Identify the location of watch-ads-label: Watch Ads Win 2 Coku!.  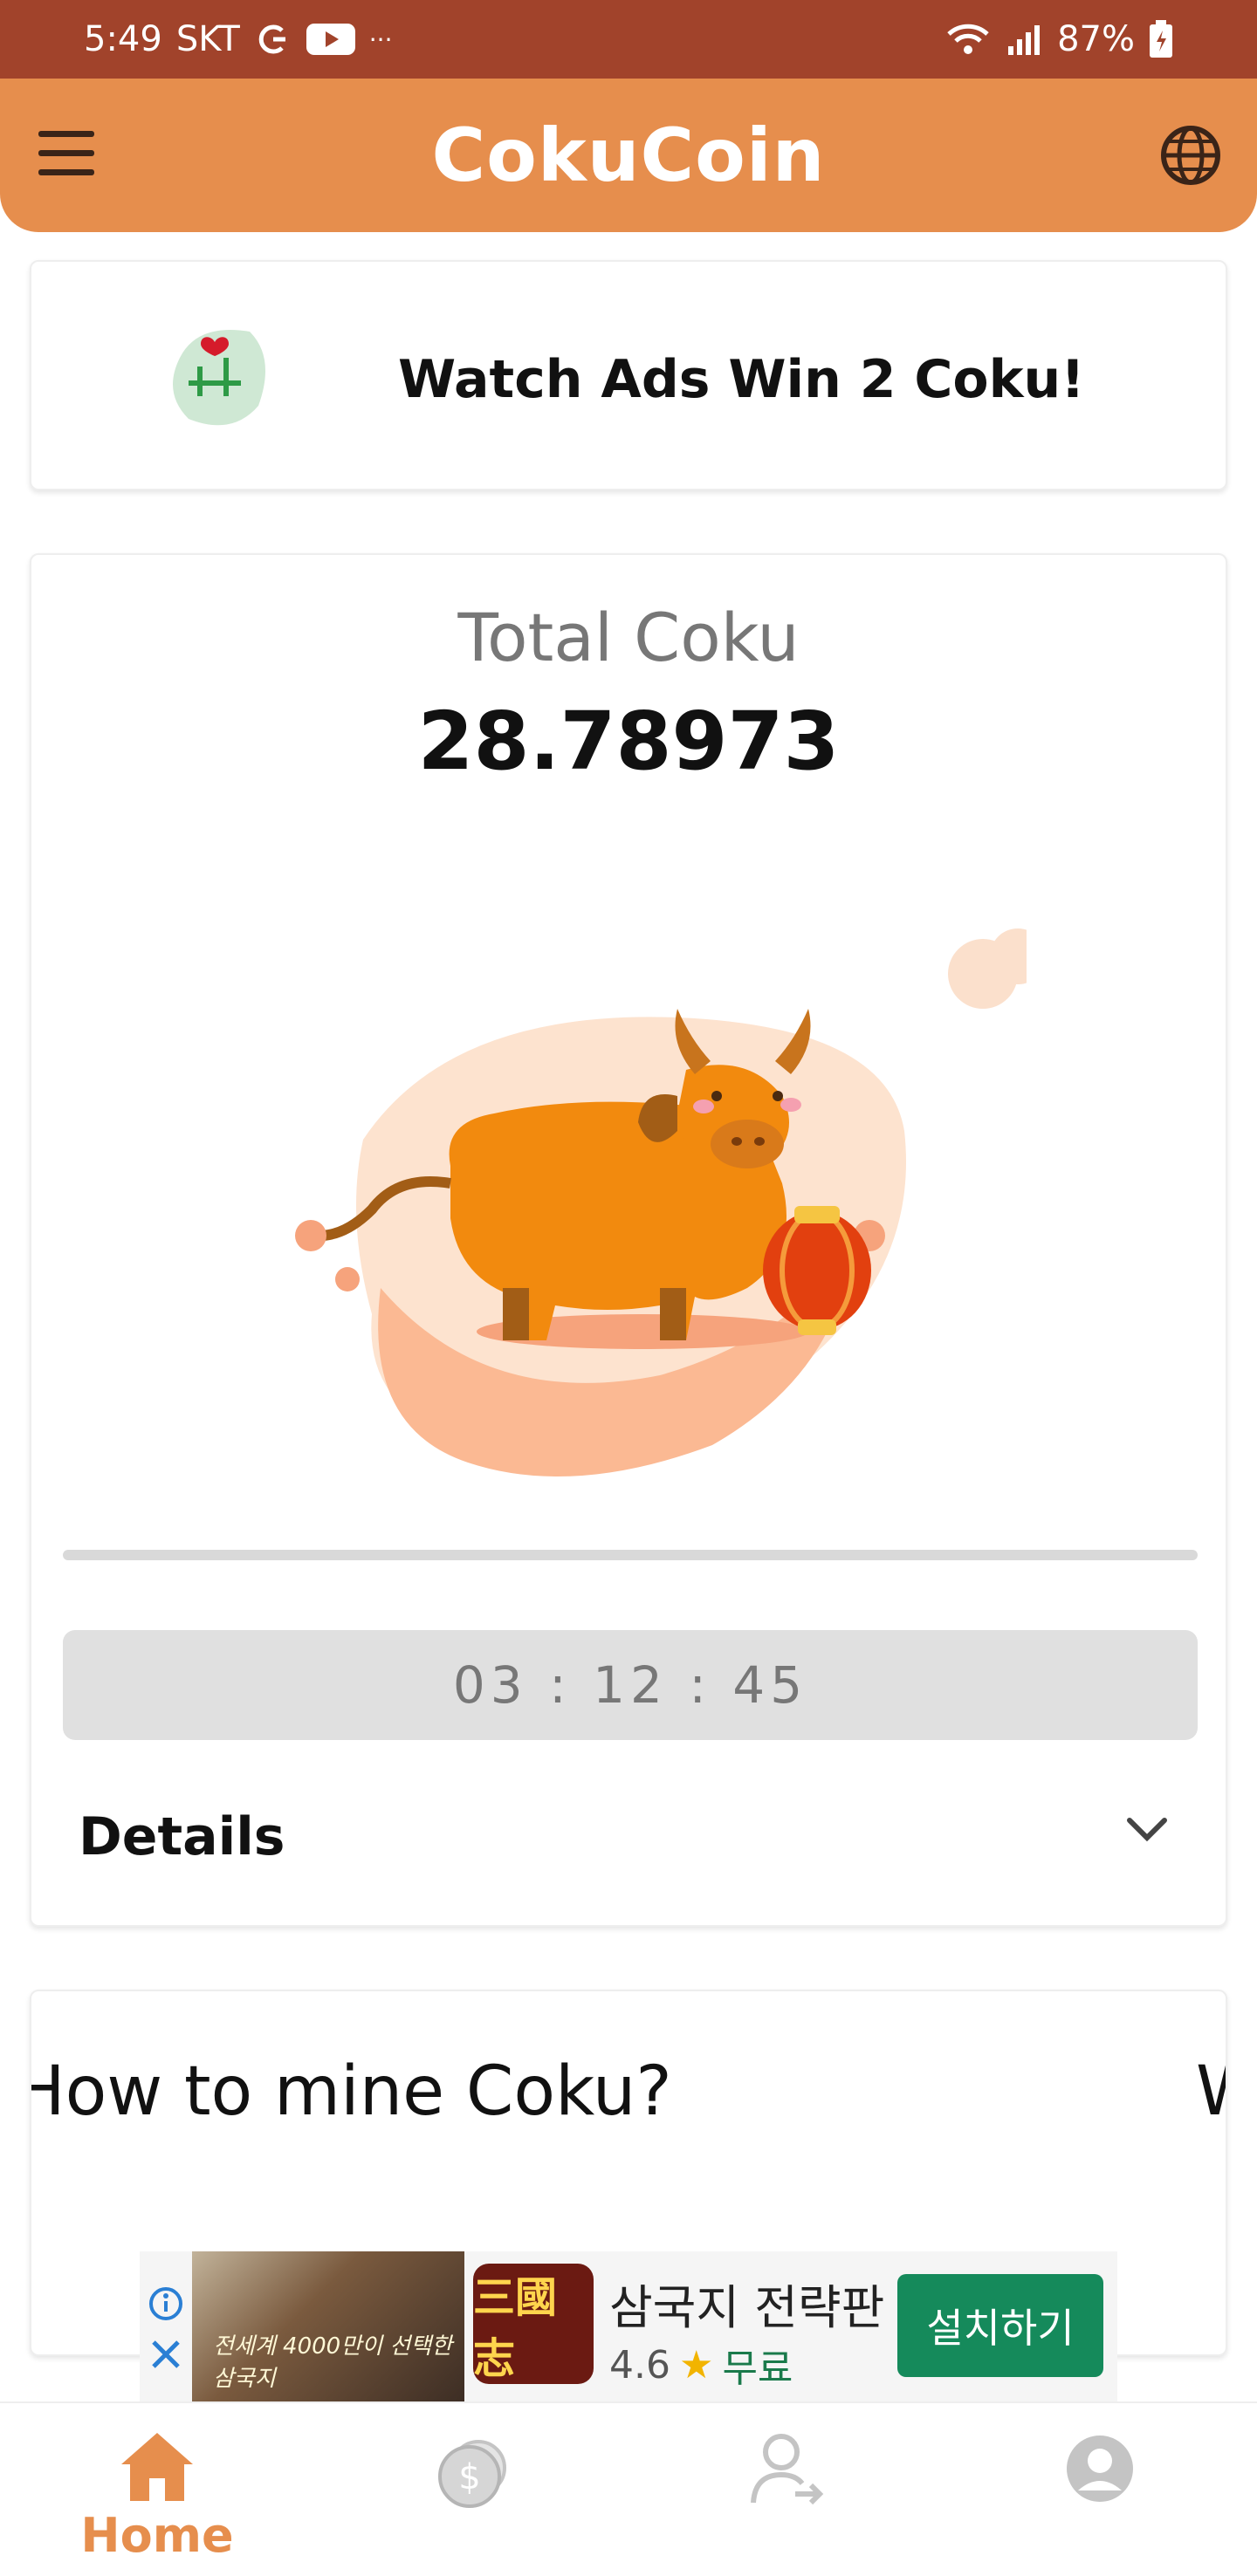
(741, 379).